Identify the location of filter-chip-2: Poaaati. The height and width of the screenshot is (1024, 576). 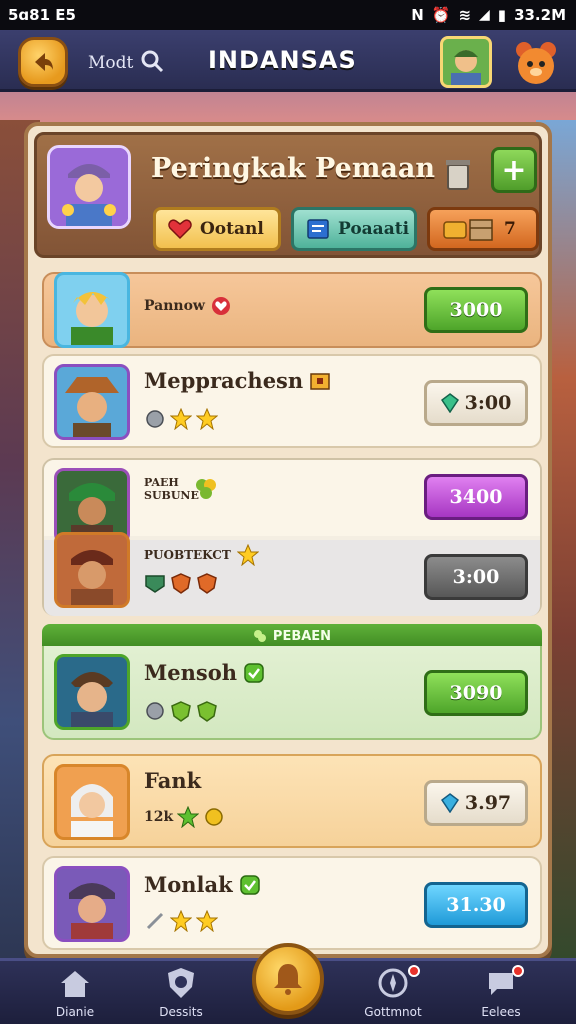
(354, 229).